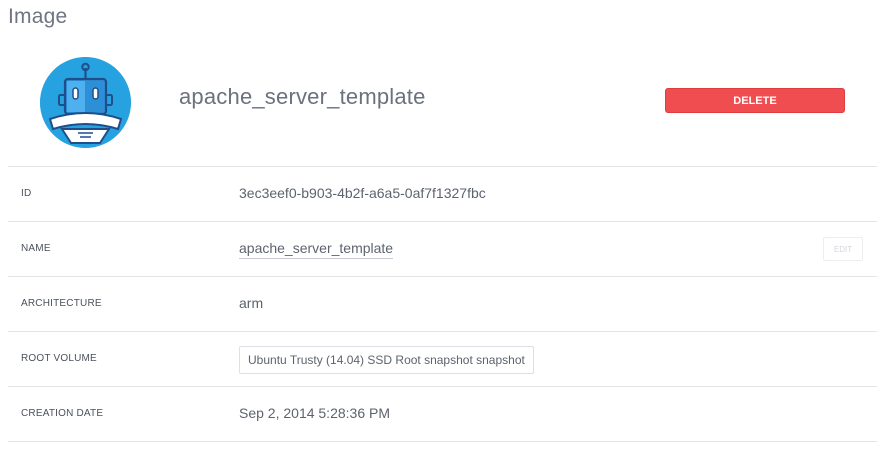  Describe the element at coordinates (314, 413) in the screenshot. I see `creation-date-value: Sep 2, 2014 5:28:36 PM` at that location.